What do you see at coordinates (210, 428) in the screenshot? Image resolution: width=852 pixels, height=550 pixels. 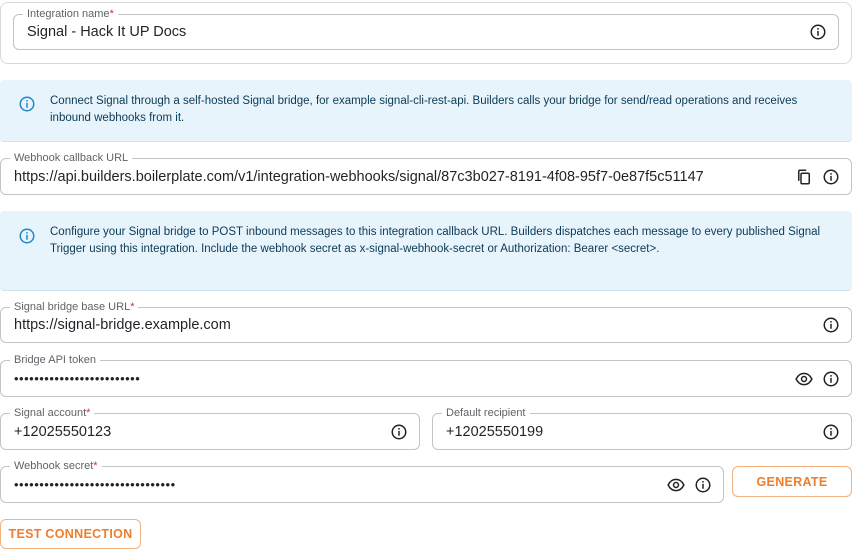 I see `signal-account-field: Signal account* +12025550123` at bounding box center [210, 428].